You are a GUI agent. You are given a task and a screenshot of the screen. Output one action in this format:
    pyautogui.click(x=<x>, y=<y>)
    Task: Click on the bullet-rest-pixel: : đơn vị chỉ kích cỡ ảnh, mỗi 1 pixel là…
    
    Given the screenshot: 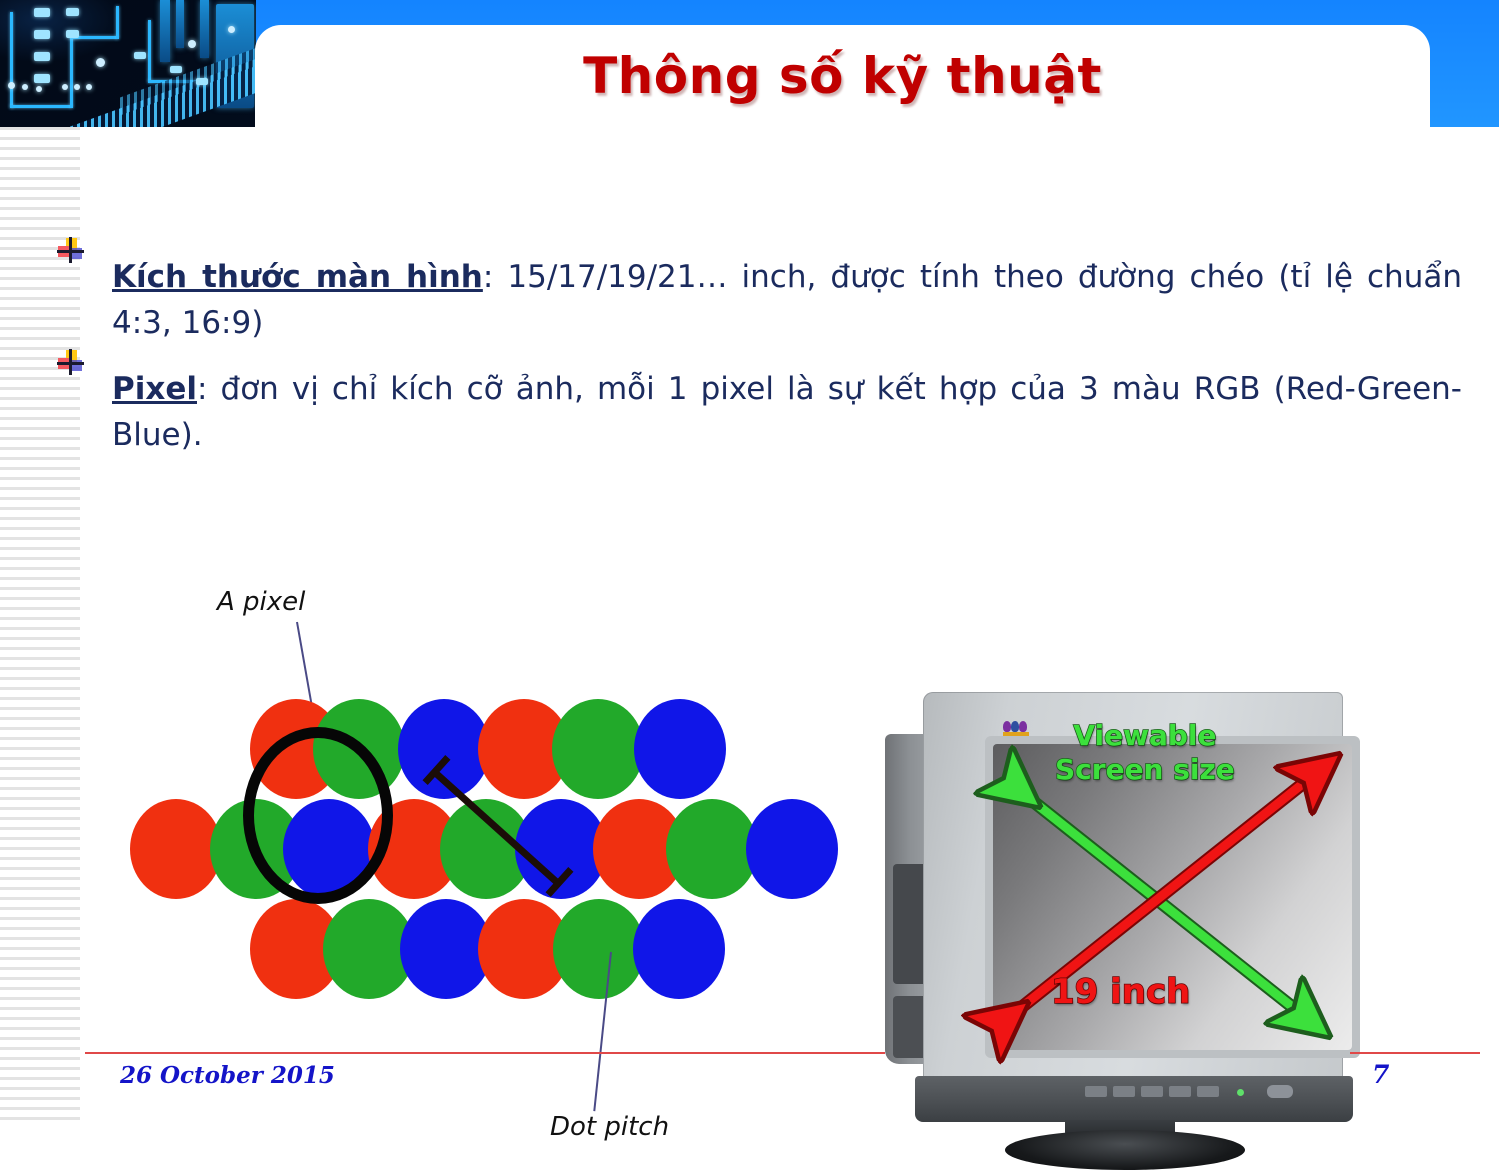 What is the action you would take?
    pyautogui.click(x=787, y=412)
    